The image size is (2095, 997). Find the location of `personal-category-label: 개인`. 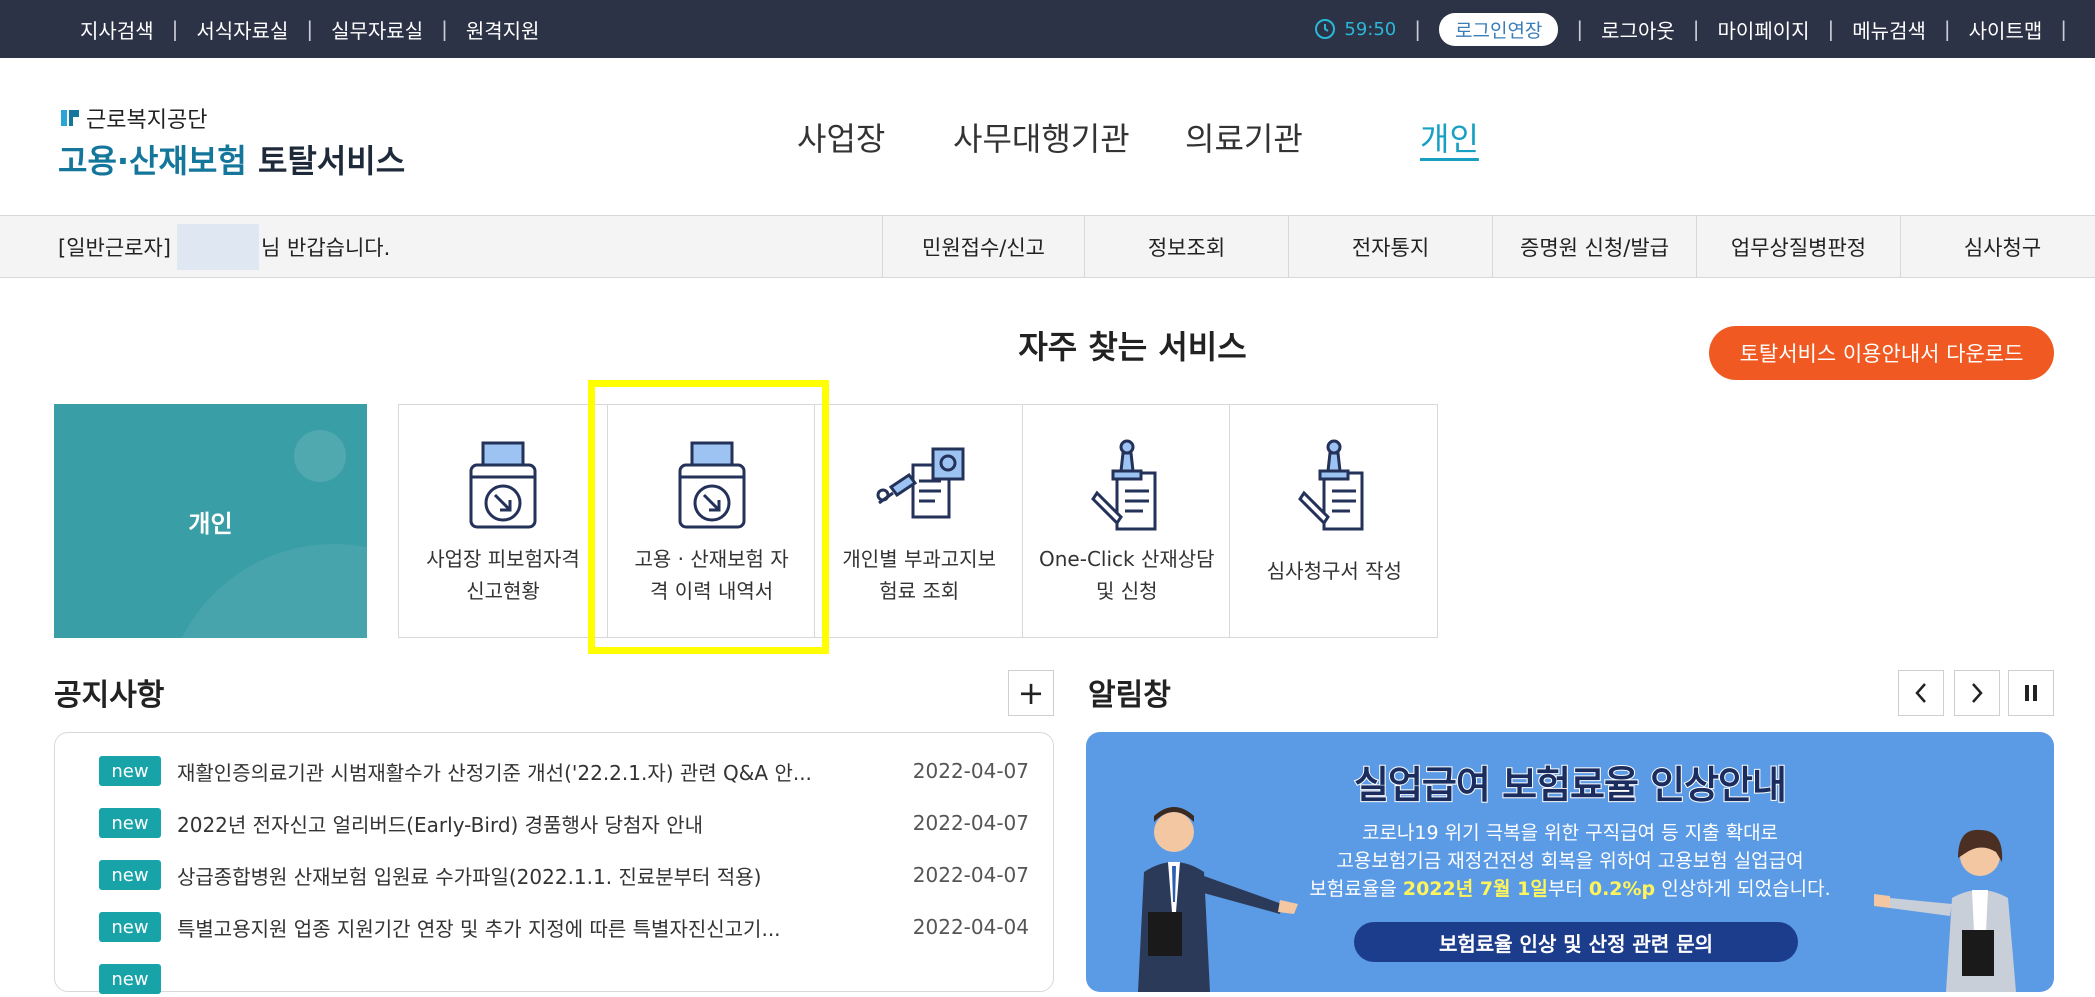

personal-category-label: 개인 is located at coordinates (210, 523).